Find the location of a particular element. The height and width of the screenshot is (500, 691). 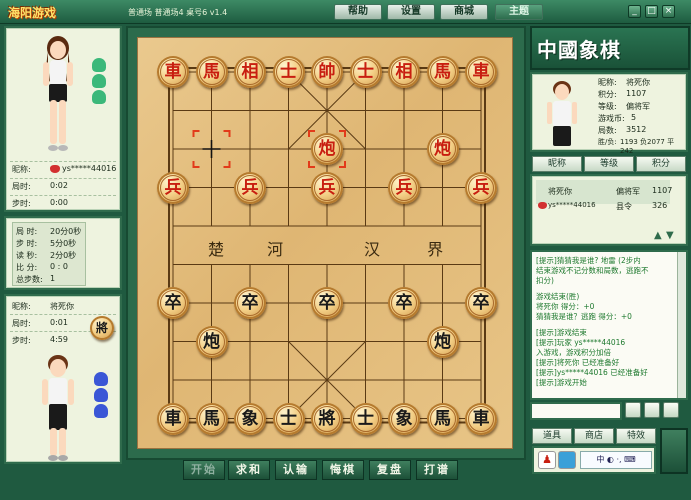

item-tray: ♟ 中 ◐ ·, ⌨ is located at coordinates (594, 460).